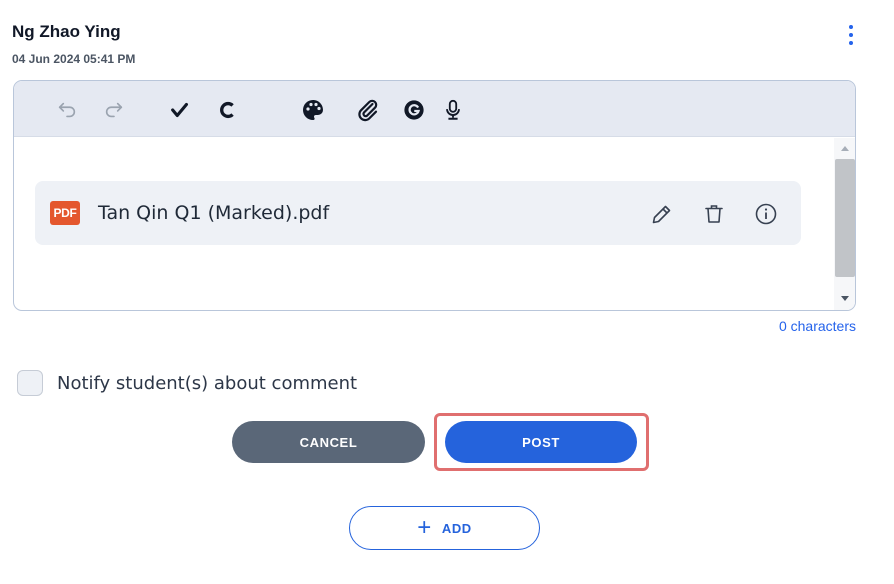 Image resolution: width=894 pixels, height=584 pixels. Describe the element at coordinates (434, 109) in the screenshot. I see `editor-toolbar` at that location.